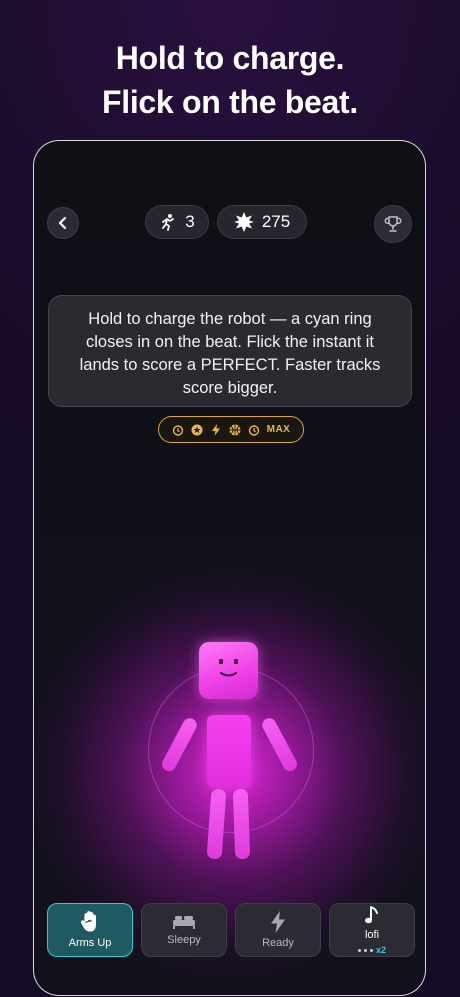 The image size is (460, 997). I want to click on basketball-icon, so click(235, 430).